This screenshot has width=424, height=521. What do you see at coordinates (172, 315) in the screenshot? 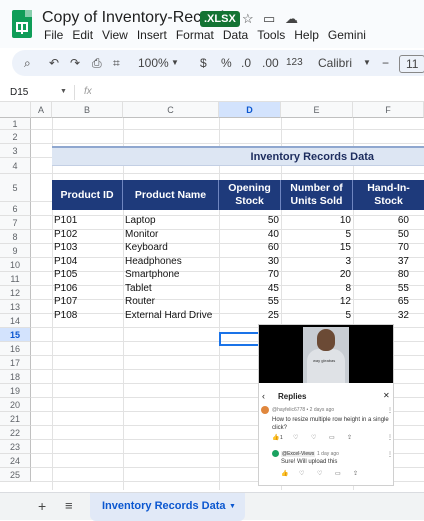
I see `cell-product-name: External Hard Drive` at bounding box center [172, 315].